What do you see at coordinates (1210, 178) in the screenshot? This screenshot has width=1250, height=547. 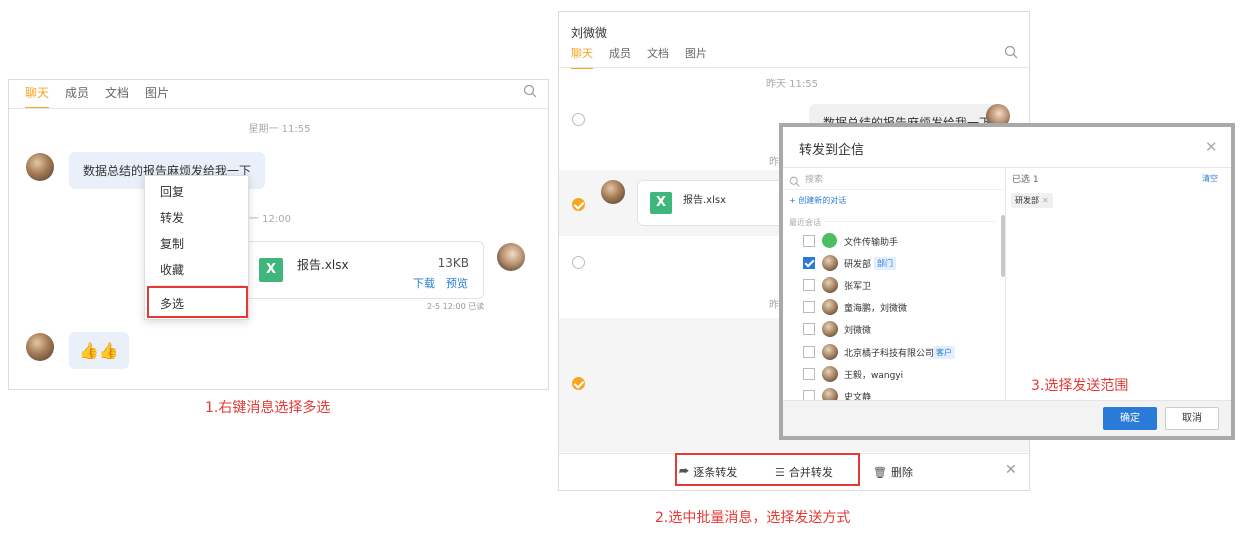 I see `clear-button: 清空` at bounding box center [1210, 178].